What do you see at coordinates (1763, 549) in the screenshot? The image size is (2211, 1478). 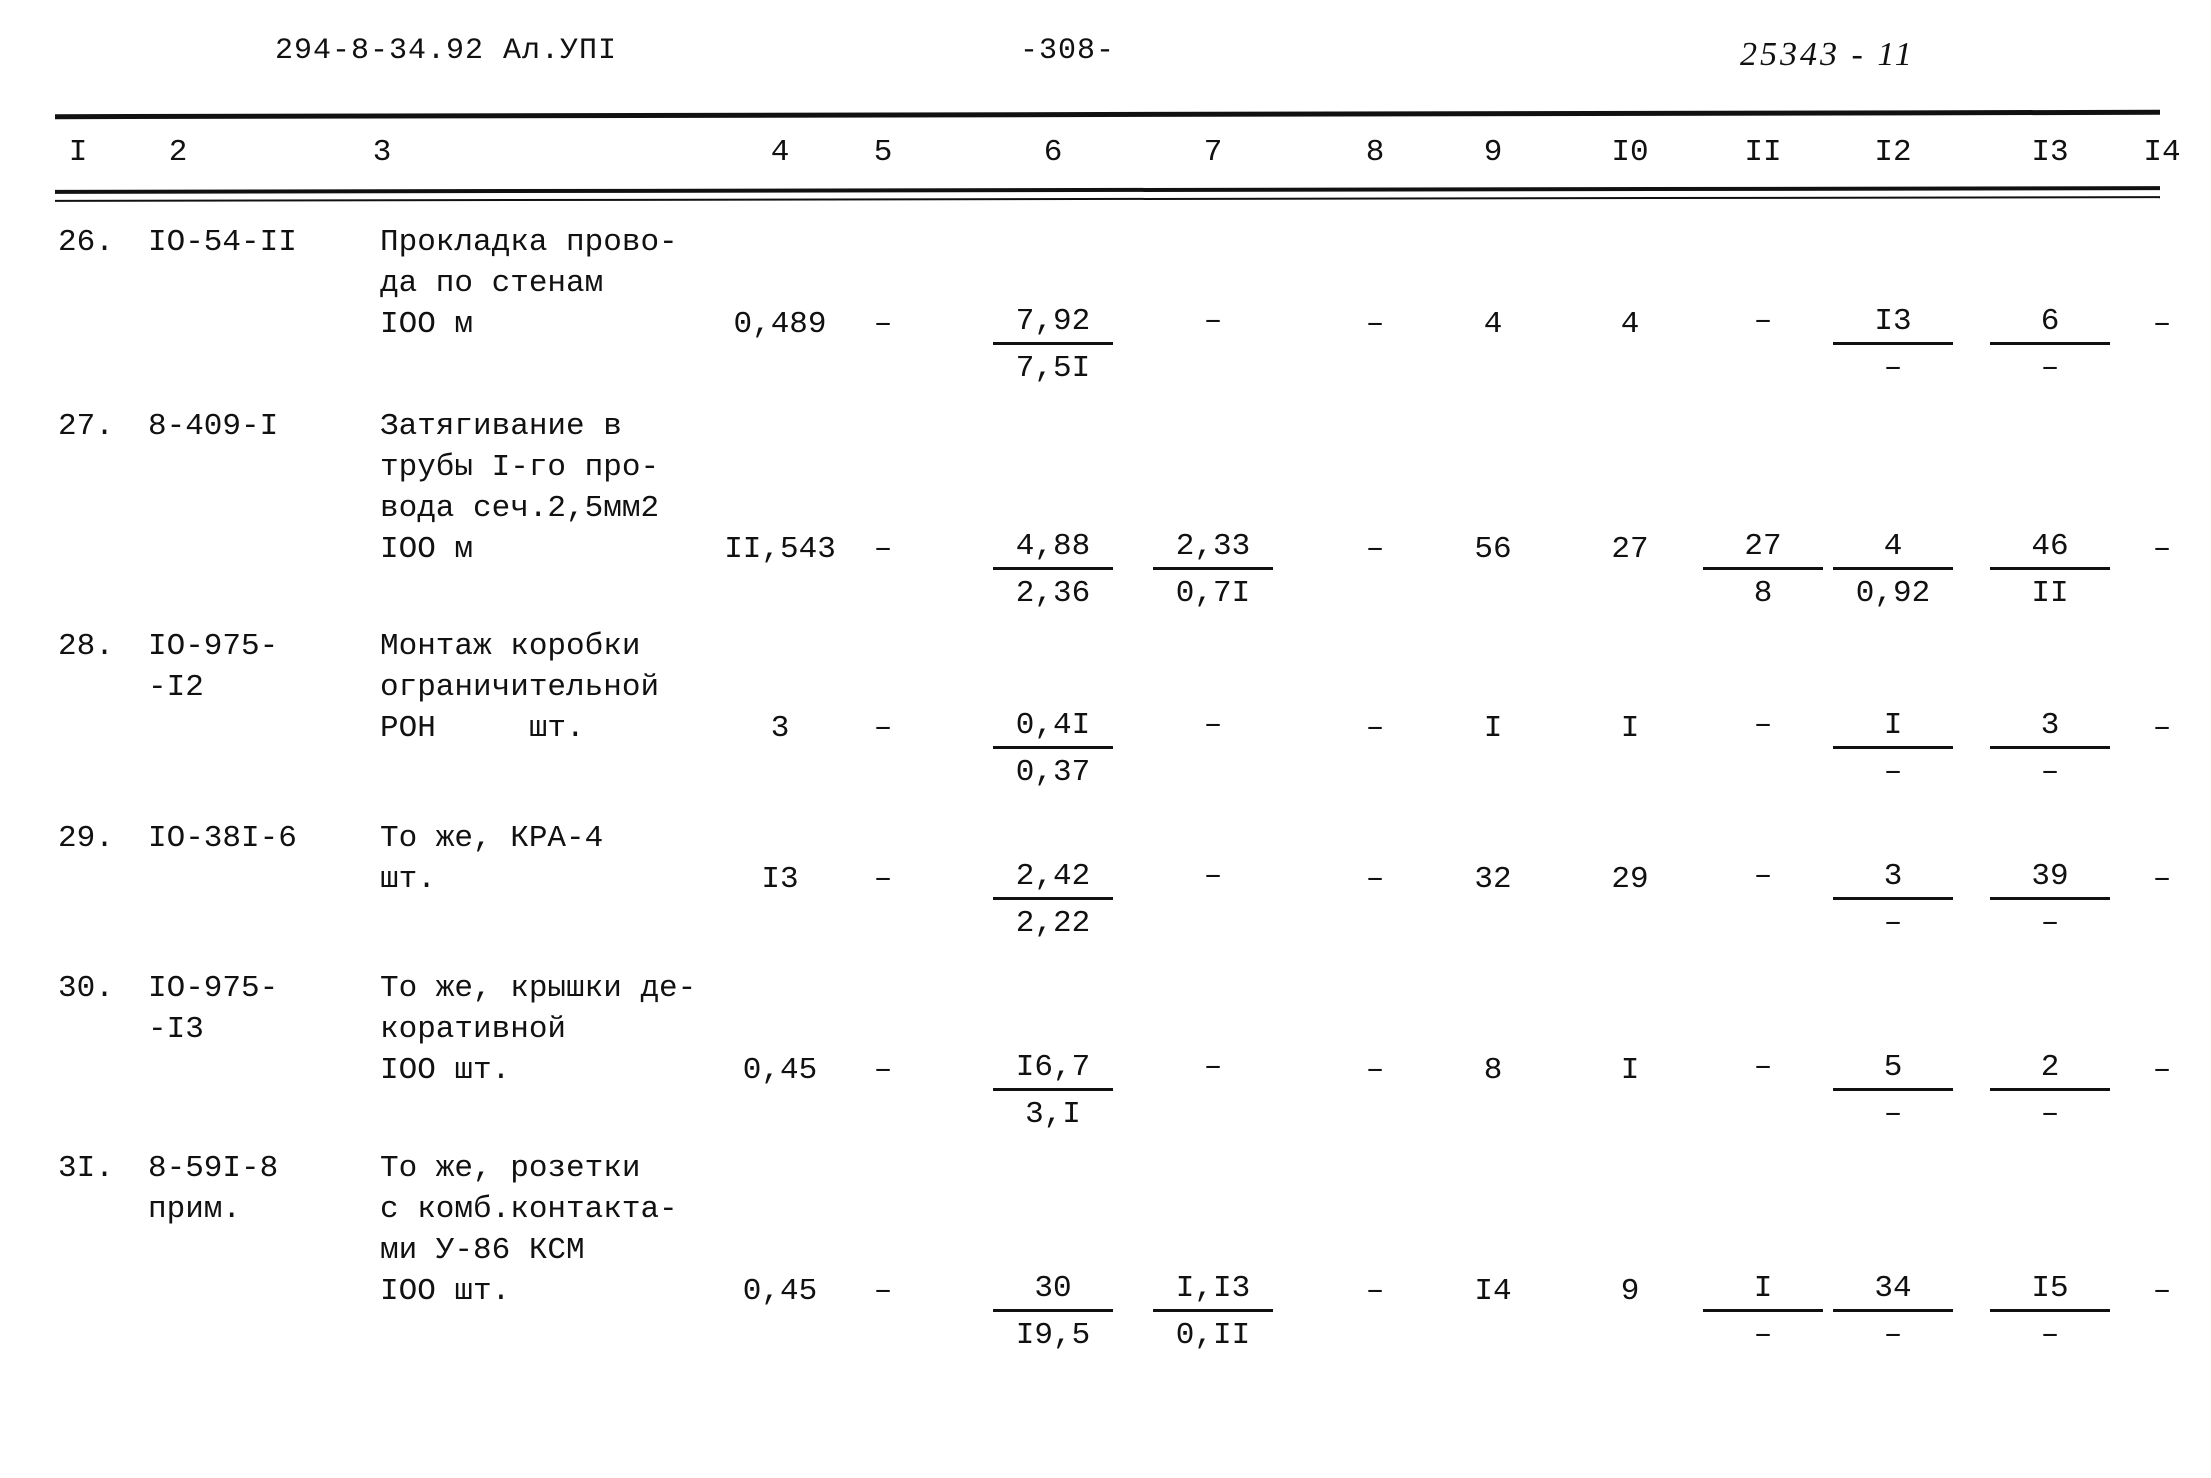 I see `cell-col11-numerator: 27` at bounding box center [1763, 549].